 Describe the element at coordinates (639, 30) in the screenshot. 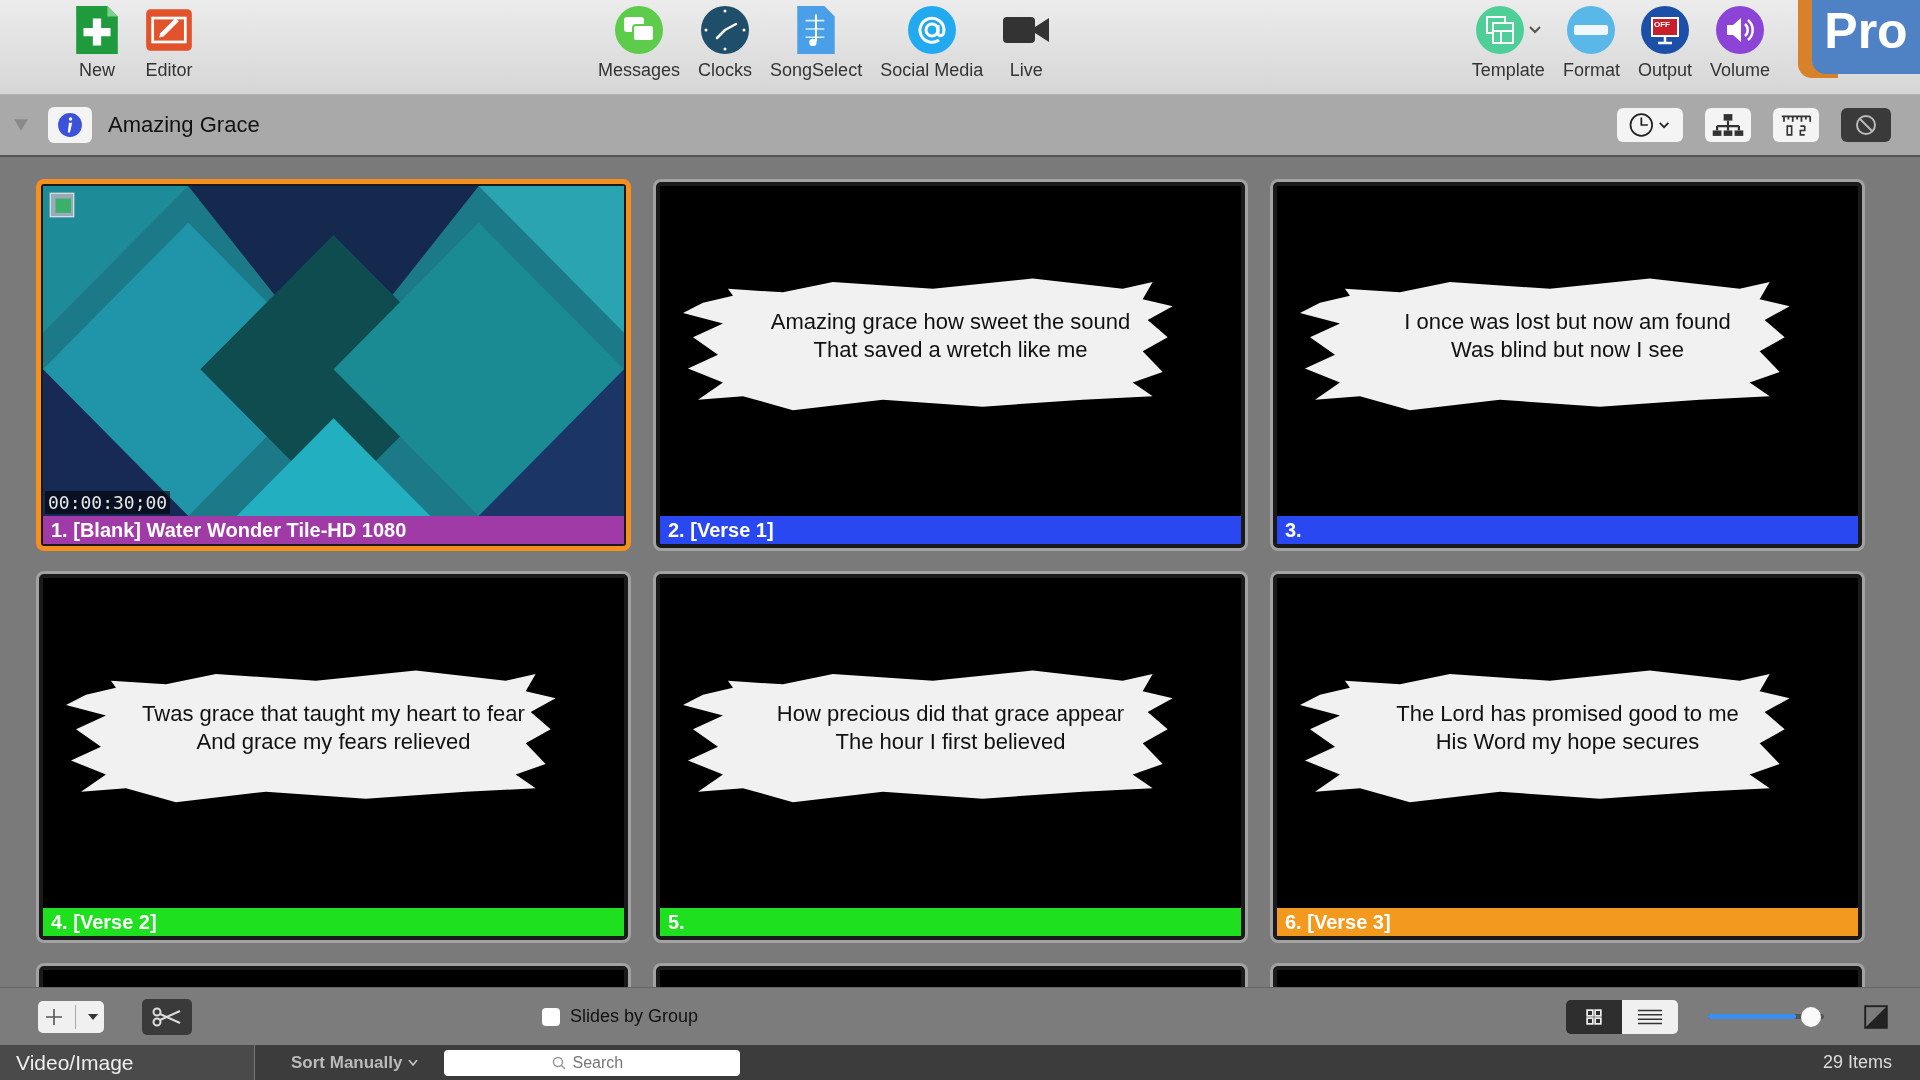

I see `chat-bubbles-icon` at that location.